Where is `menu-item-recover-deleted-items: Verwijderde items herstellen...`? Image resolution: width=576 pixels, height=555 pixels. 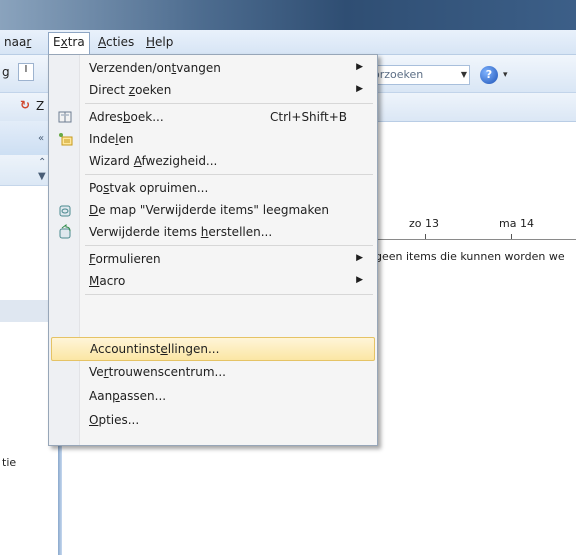 menu-item-recover-deleted-items: Verwijderde items herstellen... is located at coordinates (212, 232).